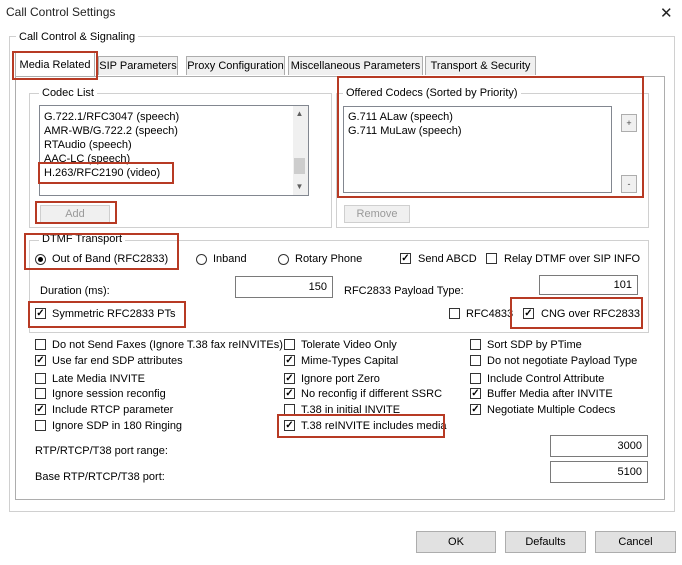 The image size is (682, 565). I want to click on highlight-media-related, so click(55, 65).